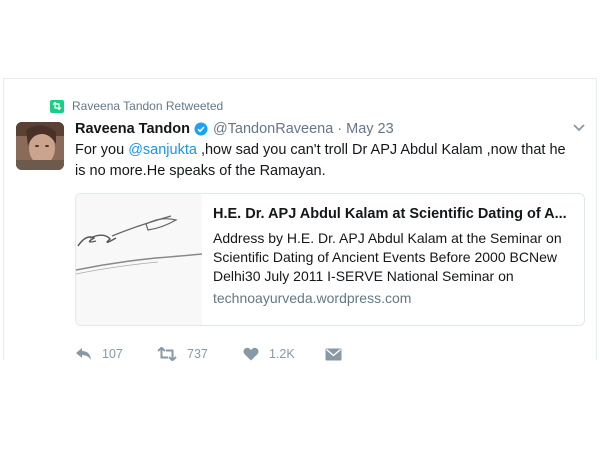 Image resolution: width=600 pixels, height=450 pixels. I want to click on retweet-count: 737, so click(197, 354).